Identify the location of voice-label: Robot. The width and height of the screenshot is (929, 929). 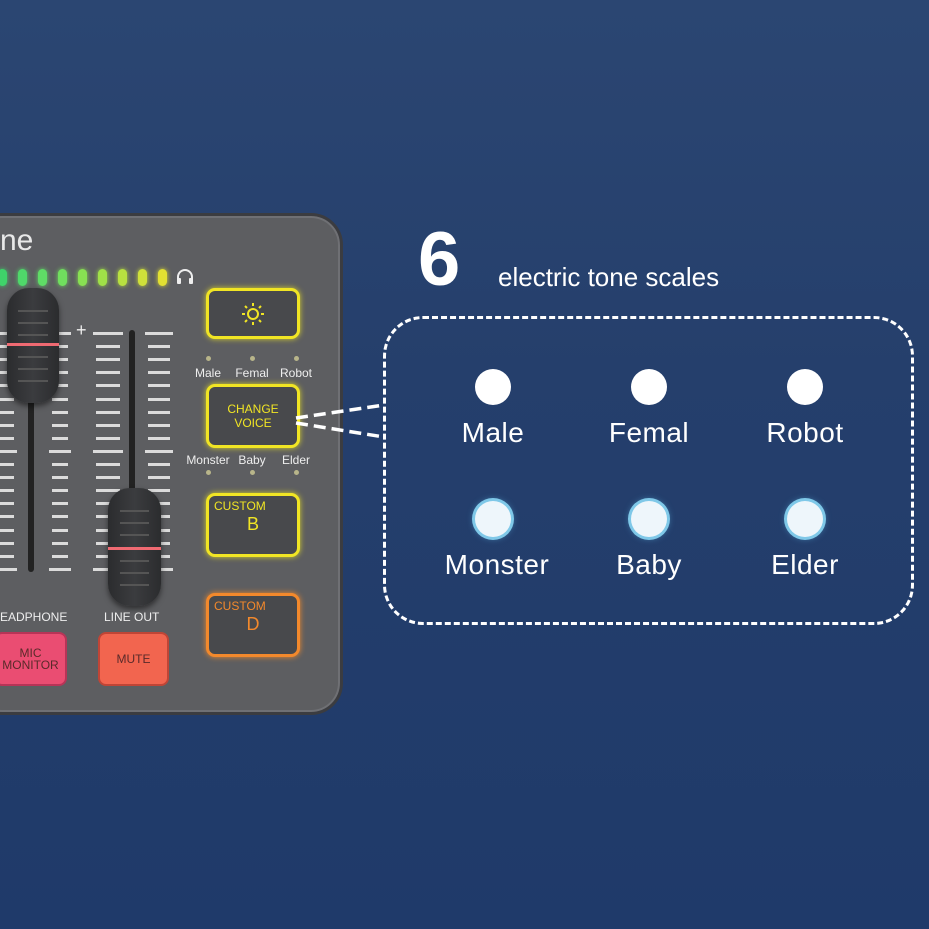
(296, 373).